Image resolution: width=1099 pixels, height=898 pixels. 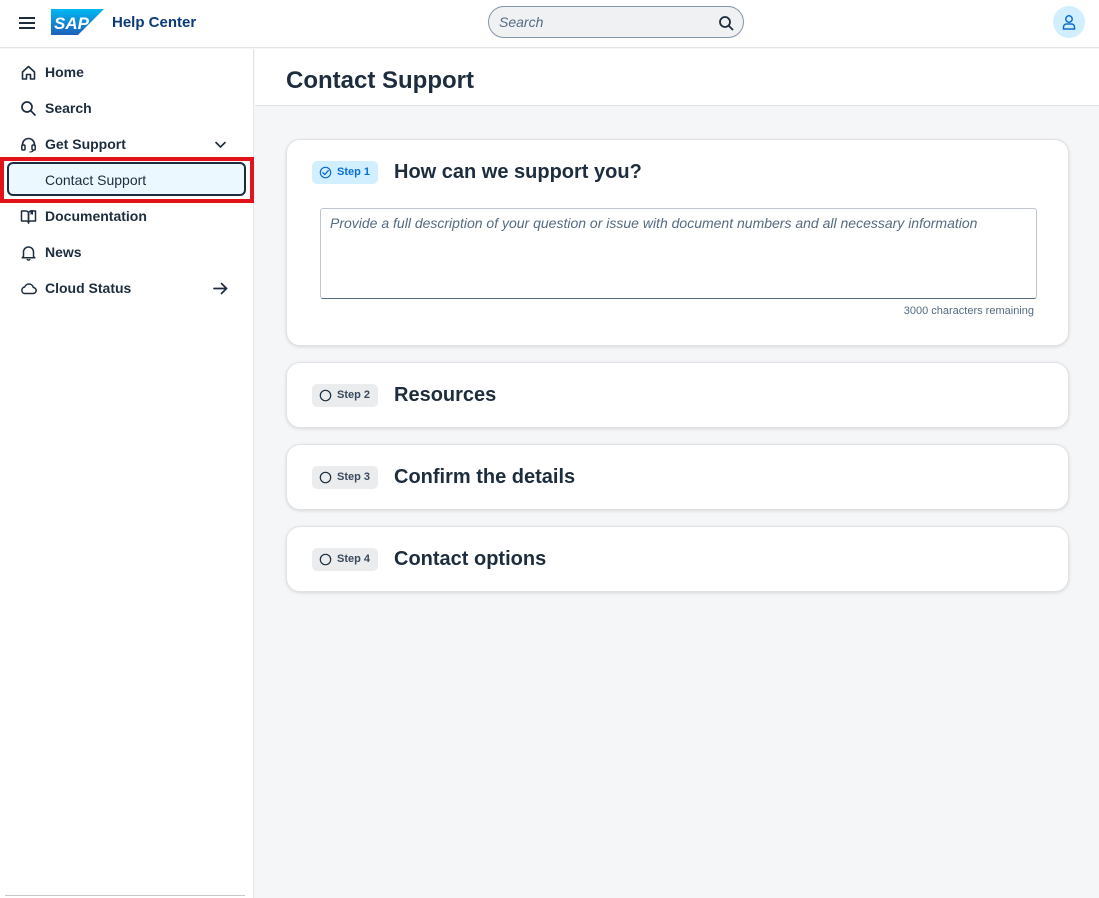 I want to click on book-icon, so click(x=28, y=217).